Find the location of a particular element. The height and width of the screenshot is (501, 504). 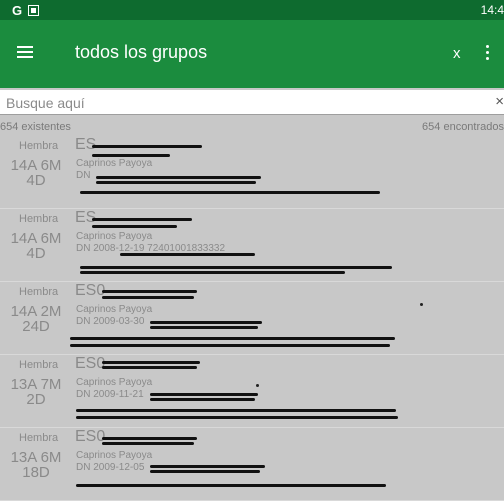

found-count: 654 encontrados is located at coordinates (463, 127).